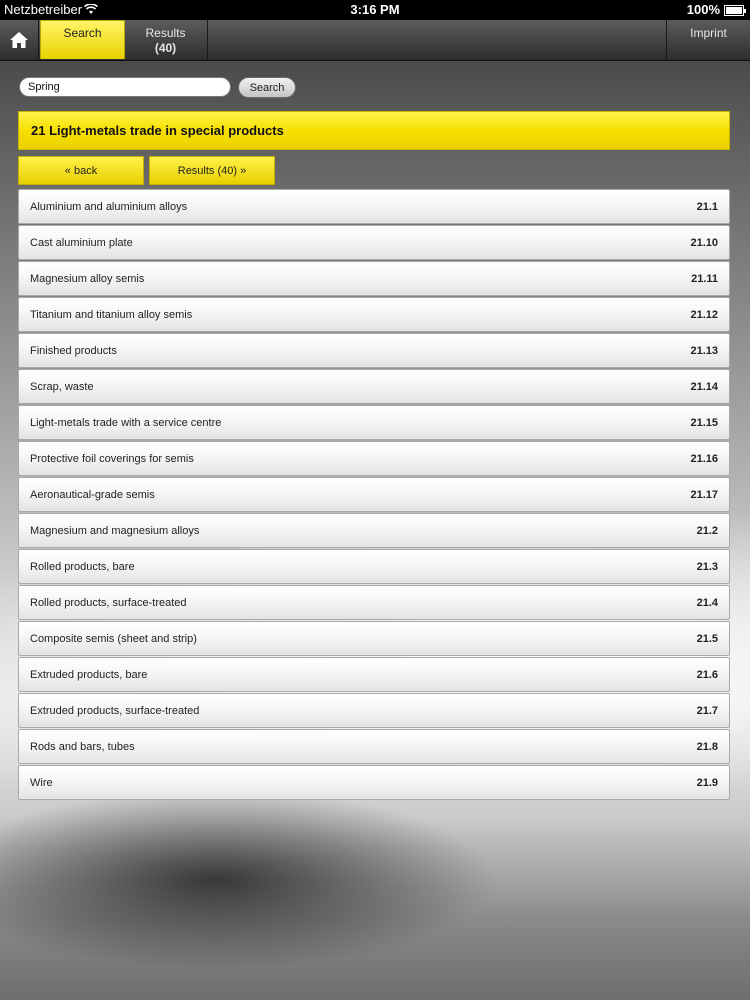 Image resolution: width=750 pixels, height=1000 pixels. I want to click on tab-results: Results (40), so click(166, 40).